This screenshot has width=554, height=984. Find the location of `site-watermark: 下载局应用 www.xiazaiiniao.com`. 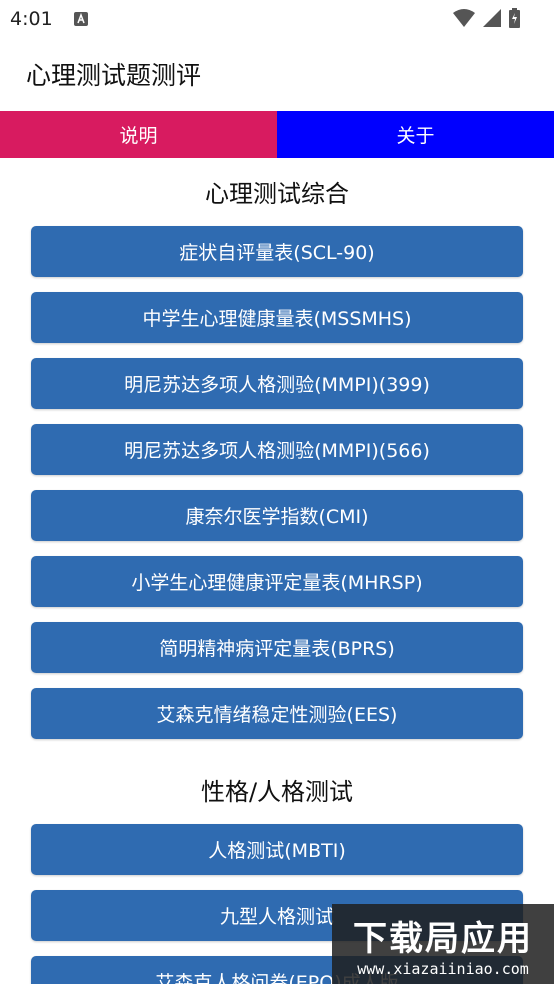

site-watermark: 下载局应用 www.xiazaiiniao.com is located at coordinates (443, 944).